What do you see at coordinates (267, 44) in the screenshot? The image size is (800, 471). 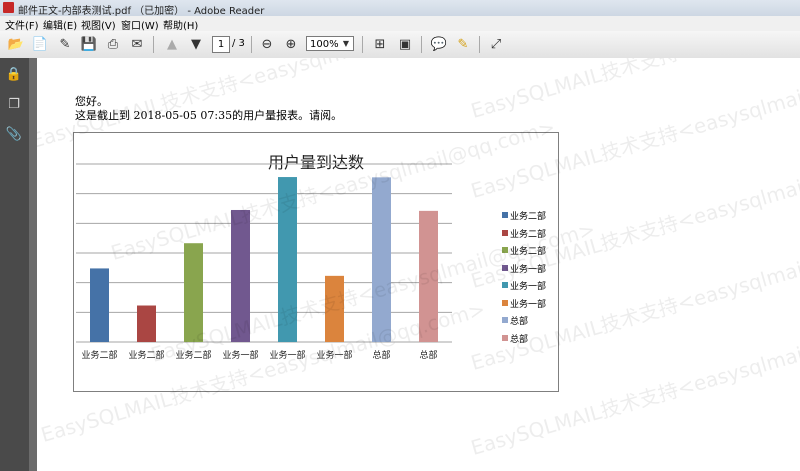 I see `zoom-out-icon: ⊖` at bounding box center [267, 44].